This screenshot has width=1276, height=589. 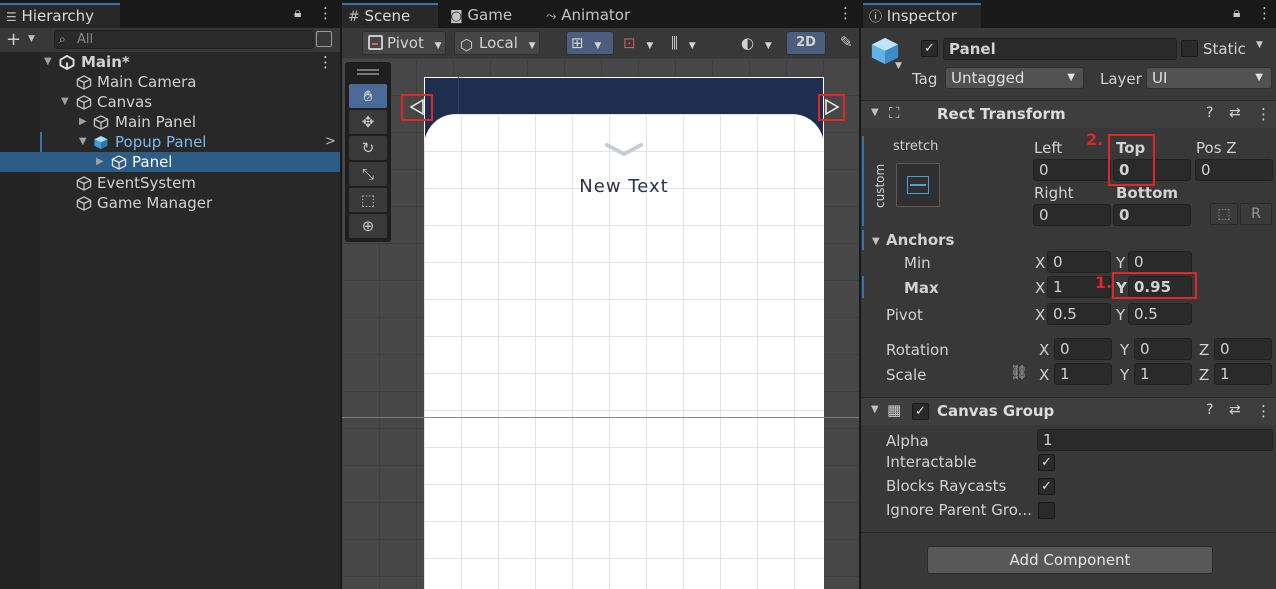 I want to click on bottom-input: 0, so click(x=1152, y=215).